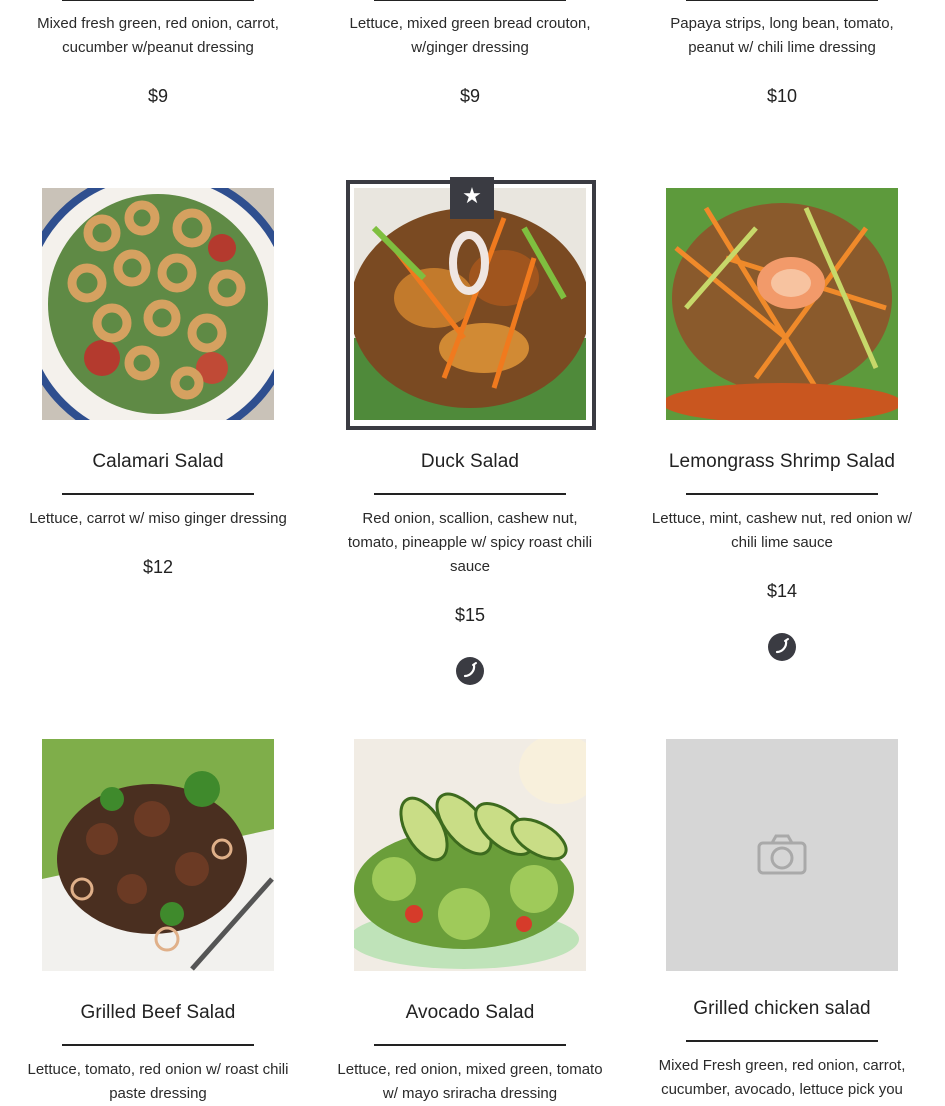 This screenshot has width=945, height=1106. I want to click on item-price: $10, so click(782, 96).